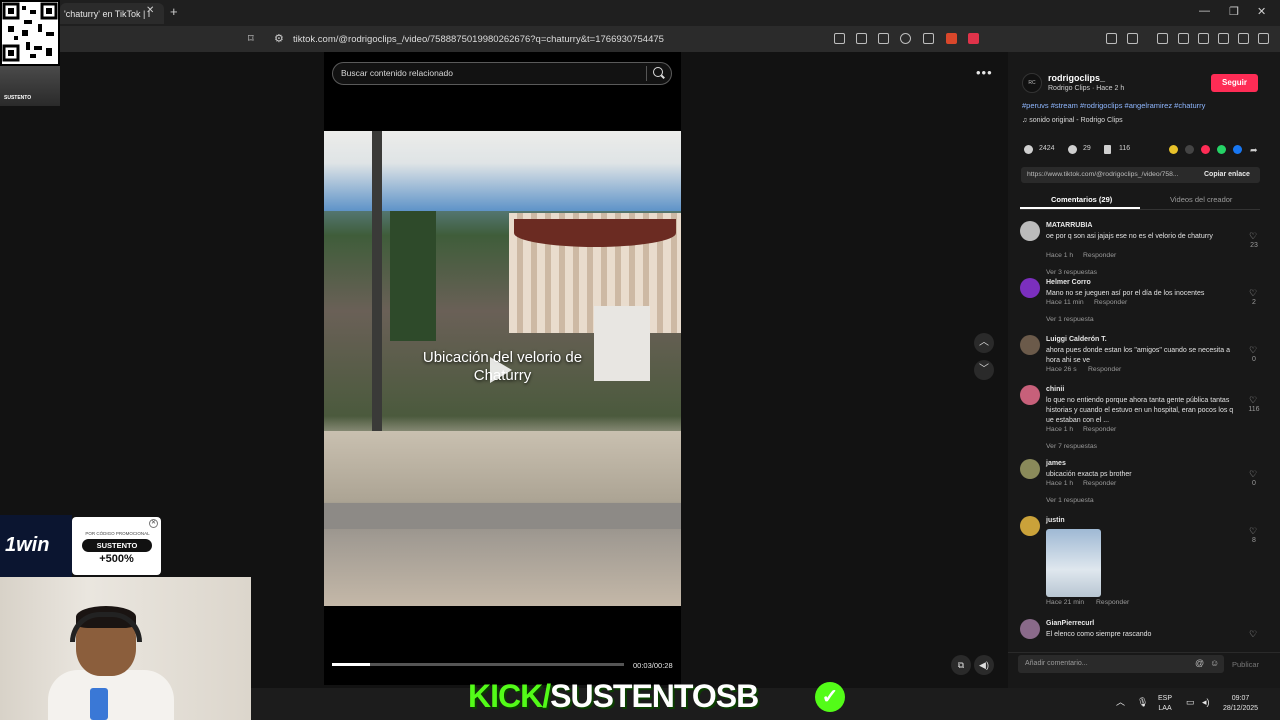 This screenshot has width=1280, height=720. I want to click on share-page-icon, so click(928, 38).